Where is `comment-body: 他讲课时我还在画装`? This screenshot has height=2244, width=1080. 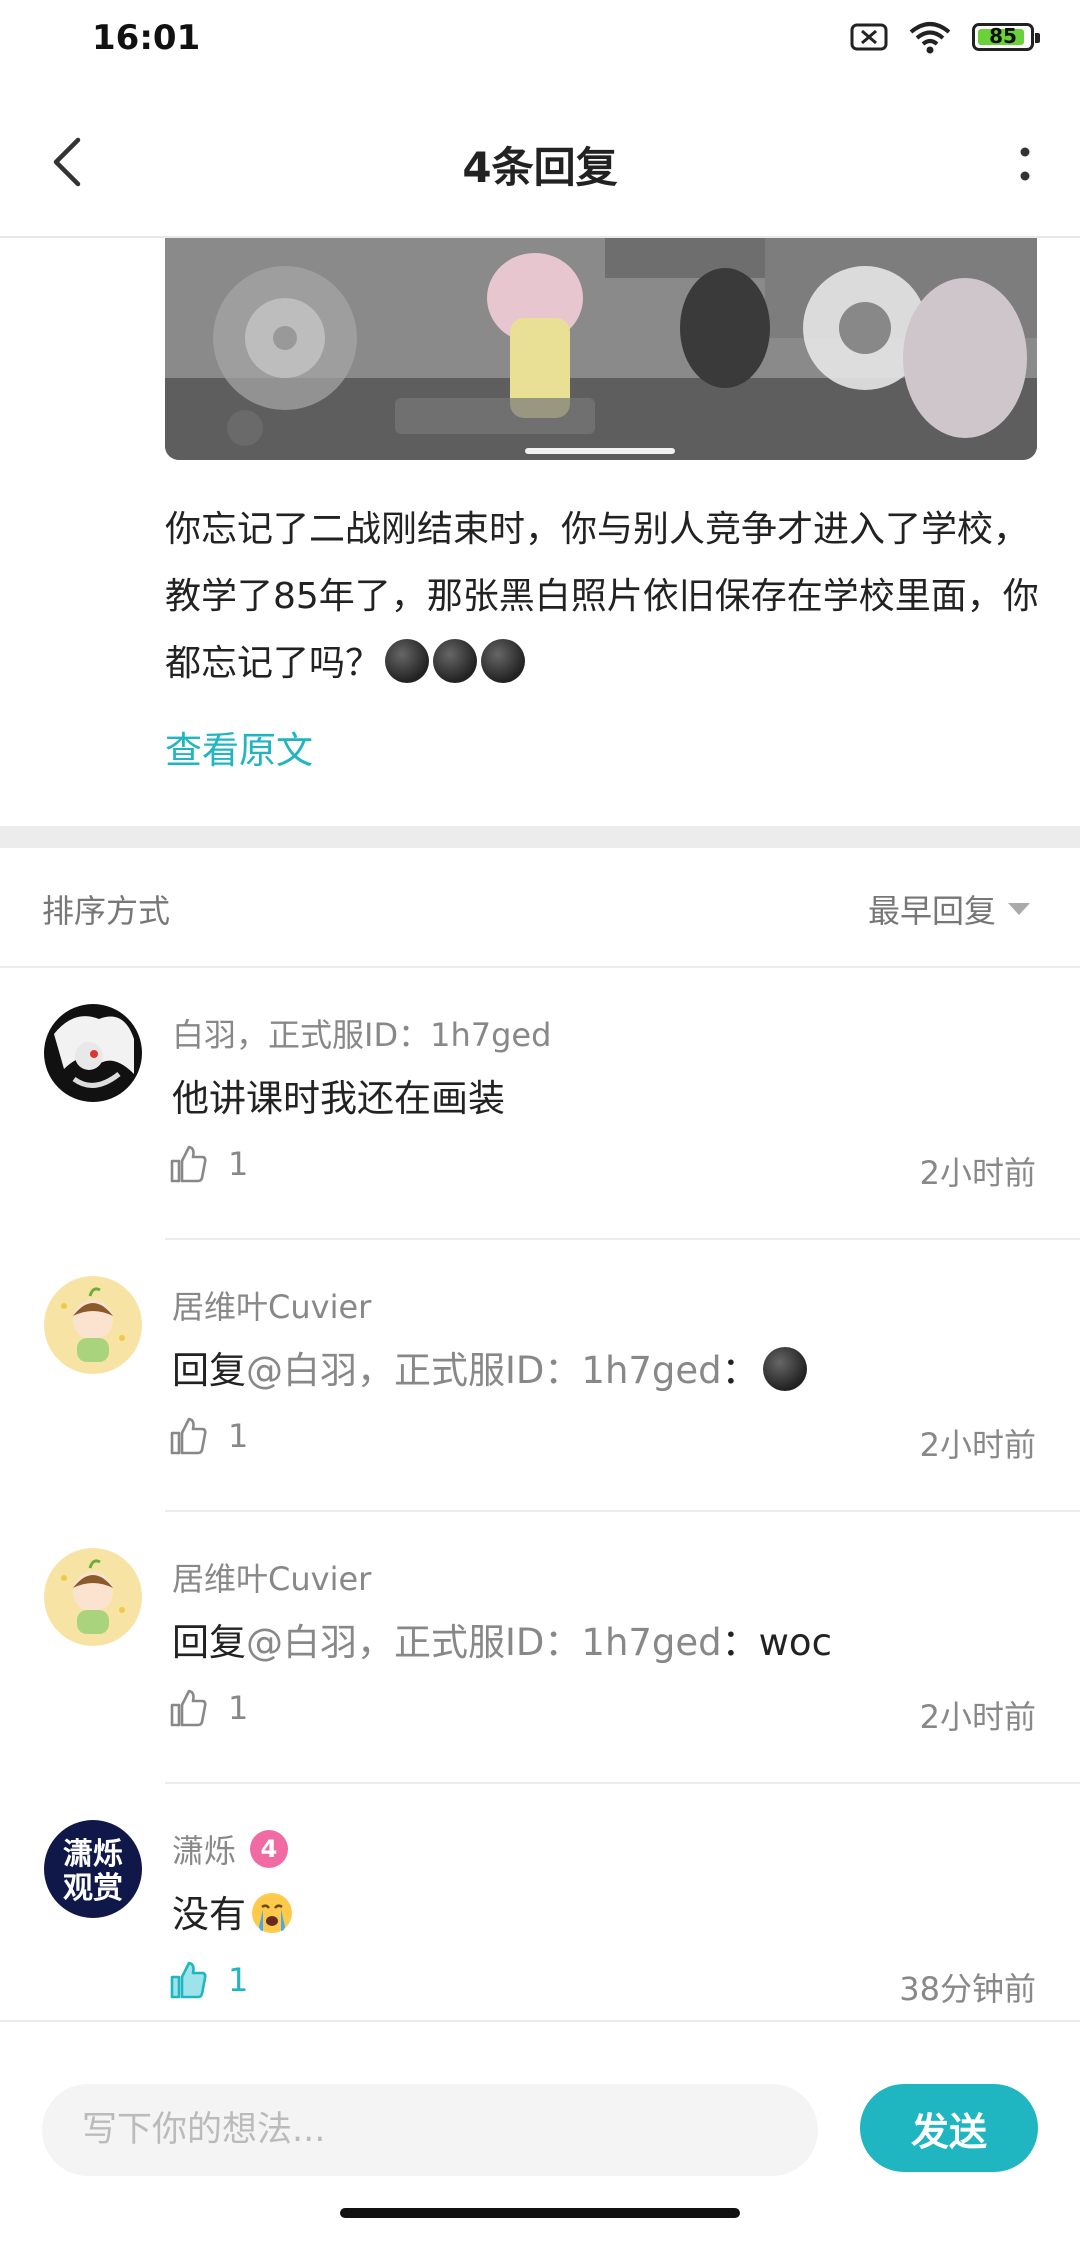
comment-body: 他讲课时我还在画装 is located at coordinates (338, 1098).